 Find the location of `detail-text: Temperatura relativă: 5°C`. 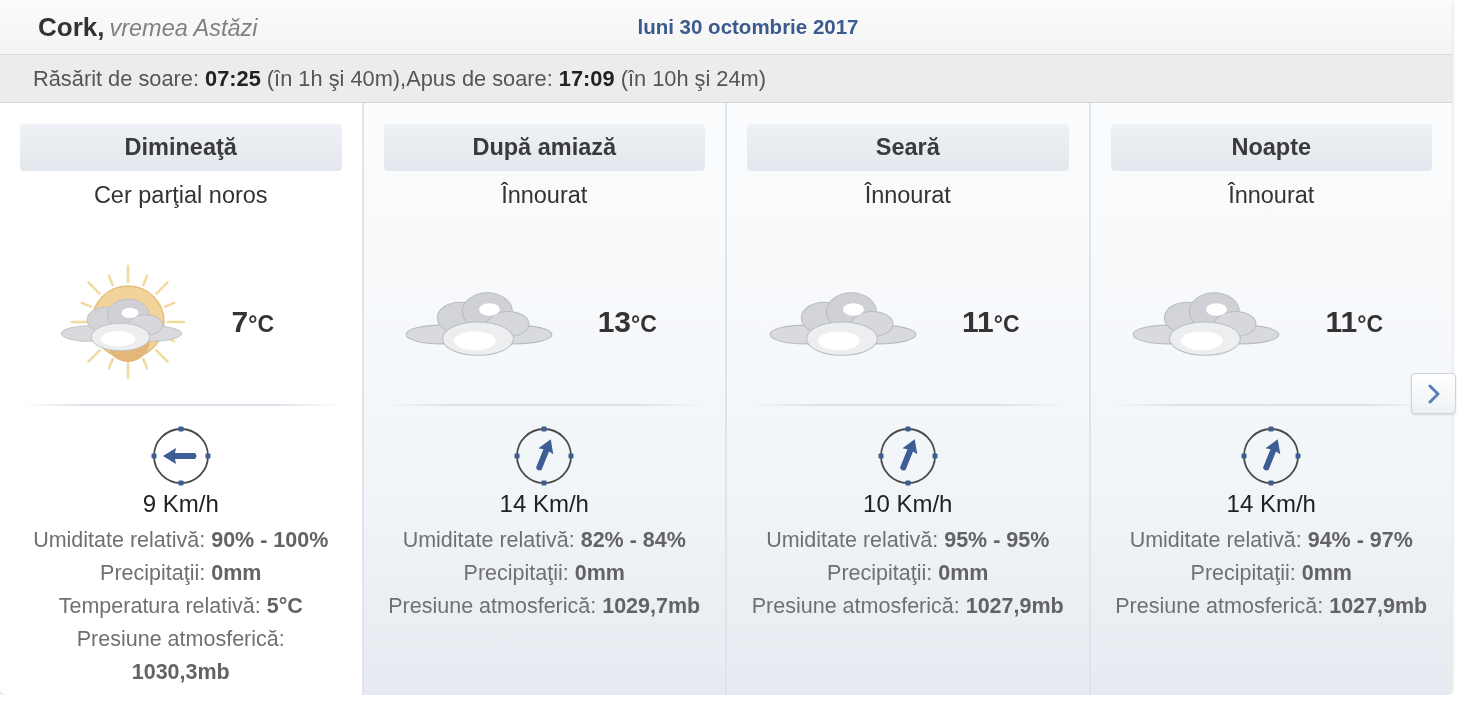

detail-text: Temperatura relativă: 5°C is located at coordinates (180, 606).